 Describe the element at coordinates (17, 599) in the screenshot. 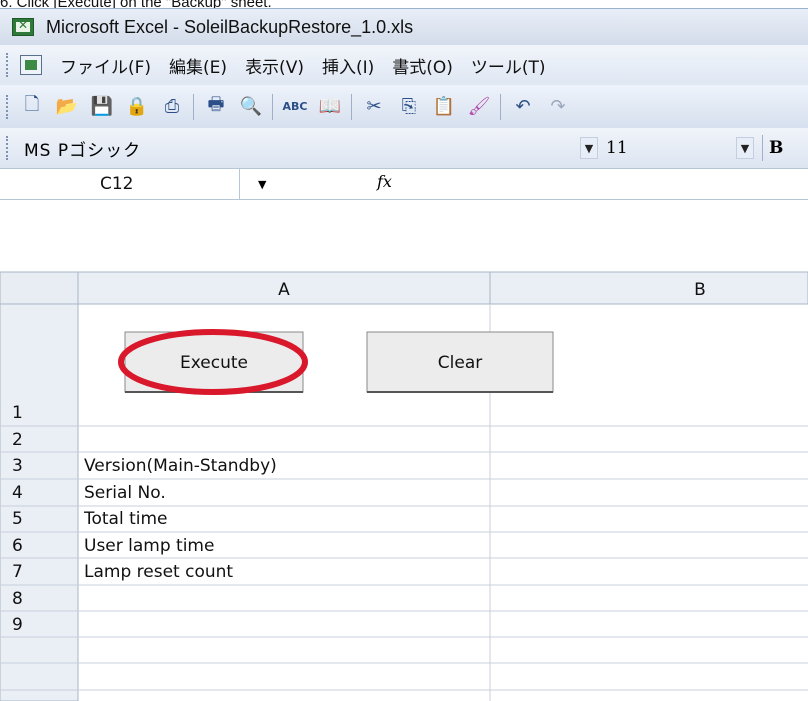

I see `row-number: 8` at that location.